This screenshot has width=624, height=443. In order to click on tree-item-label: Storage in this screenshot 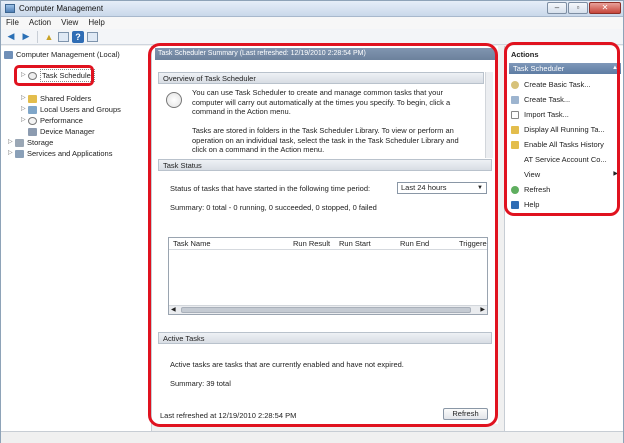, I will do `click(40, 142)`.